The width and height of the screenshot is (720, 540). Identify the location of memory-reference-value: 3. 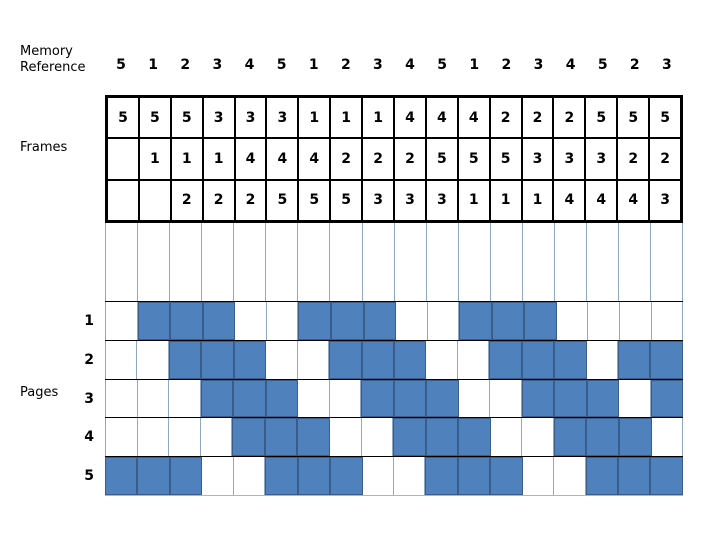
(378, 65).